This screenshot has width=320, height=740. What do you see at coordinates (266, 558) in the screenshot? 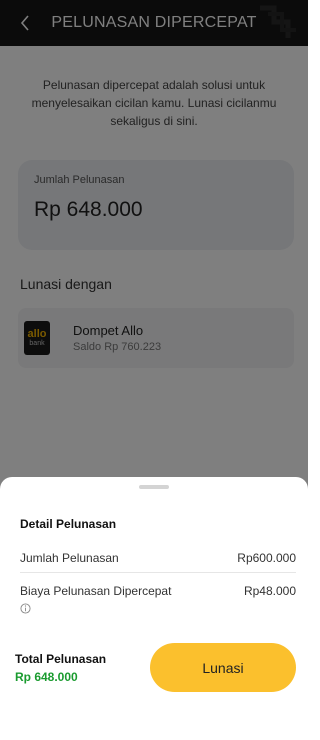
I see `detail-value: Rp600.000` at bounding box center [266, 558].